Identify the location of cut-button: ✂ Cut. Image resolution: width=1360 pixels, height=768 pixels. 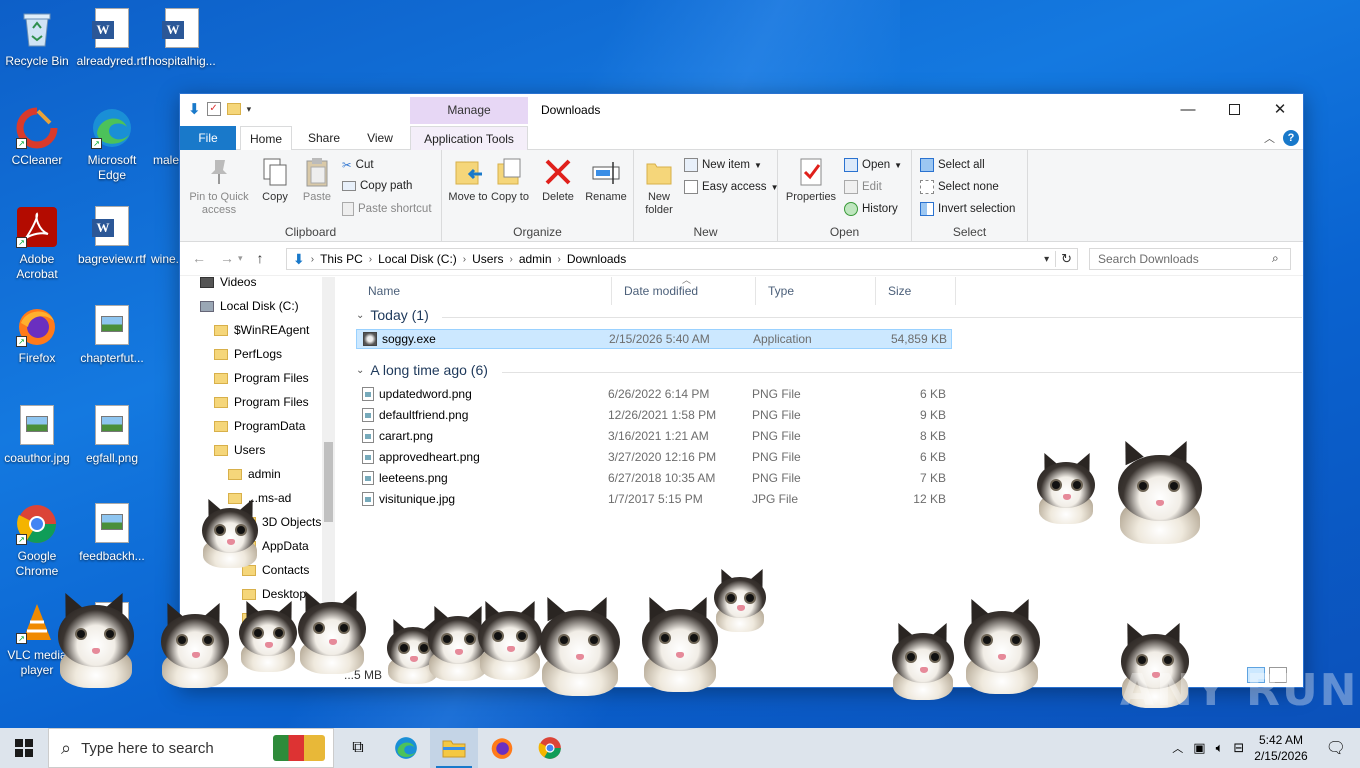
(358, 165).